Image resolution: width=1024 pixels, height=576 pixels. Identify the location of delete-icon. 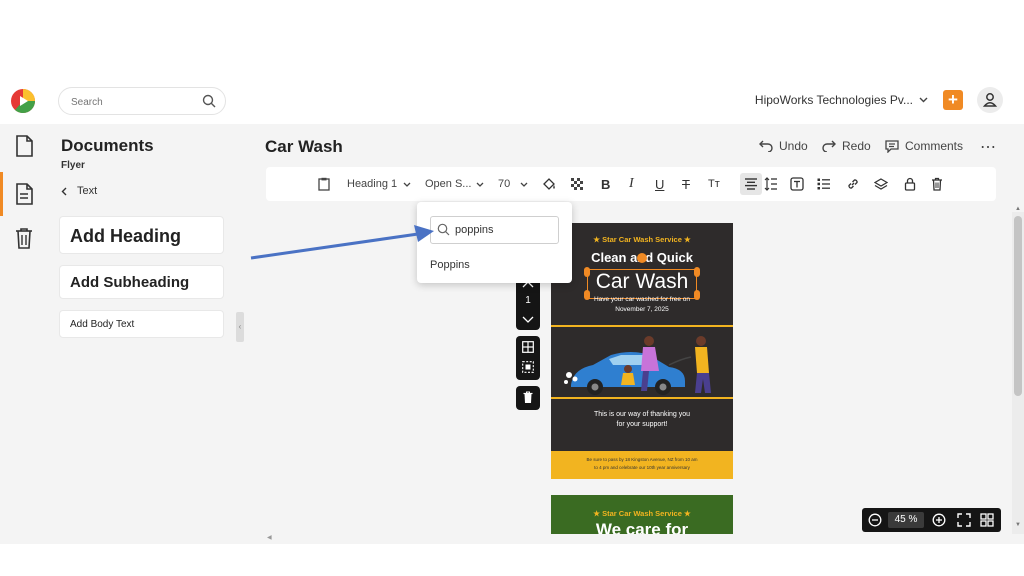
(937, 184).